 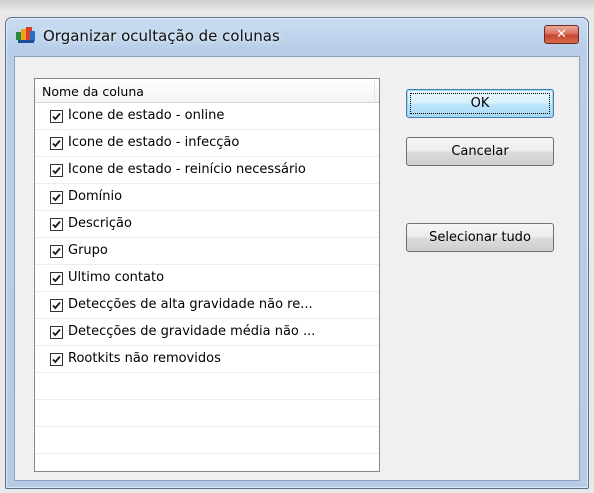 I want to click on list-header: Nome da coluna, so click(x=207, y=91).